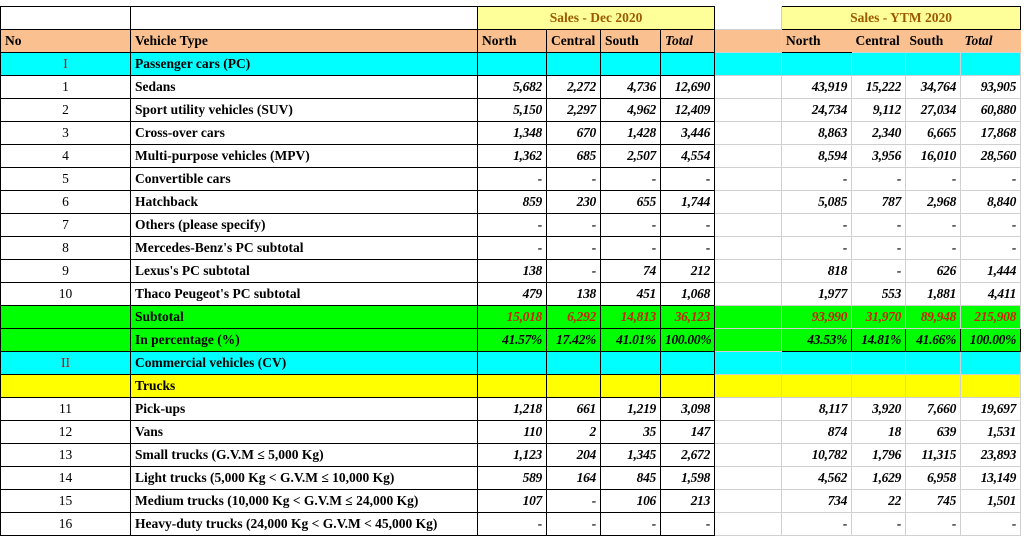 This screenshot has width=1024, height=539. Describe the element at coordinates (991, 156) in the screenshot. I see `ytm-total: 28,560` at that location.